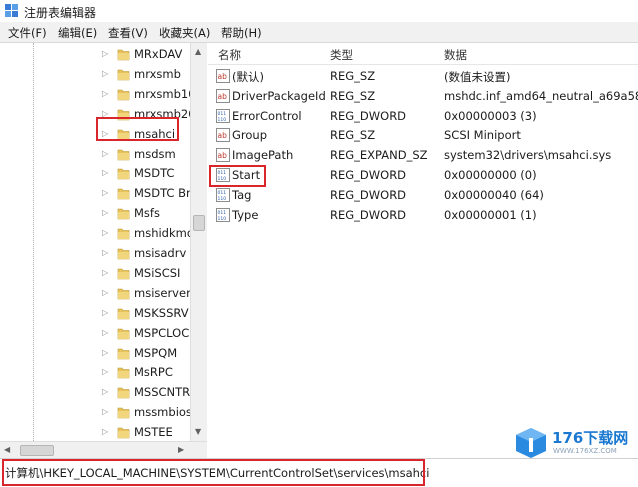 This screenshot has width=638, height=487. What do you see at coordinates (490, 115) in the screenshot?
I see `value-data: 0x00000003 (3)` at bounding box center [490, 115].